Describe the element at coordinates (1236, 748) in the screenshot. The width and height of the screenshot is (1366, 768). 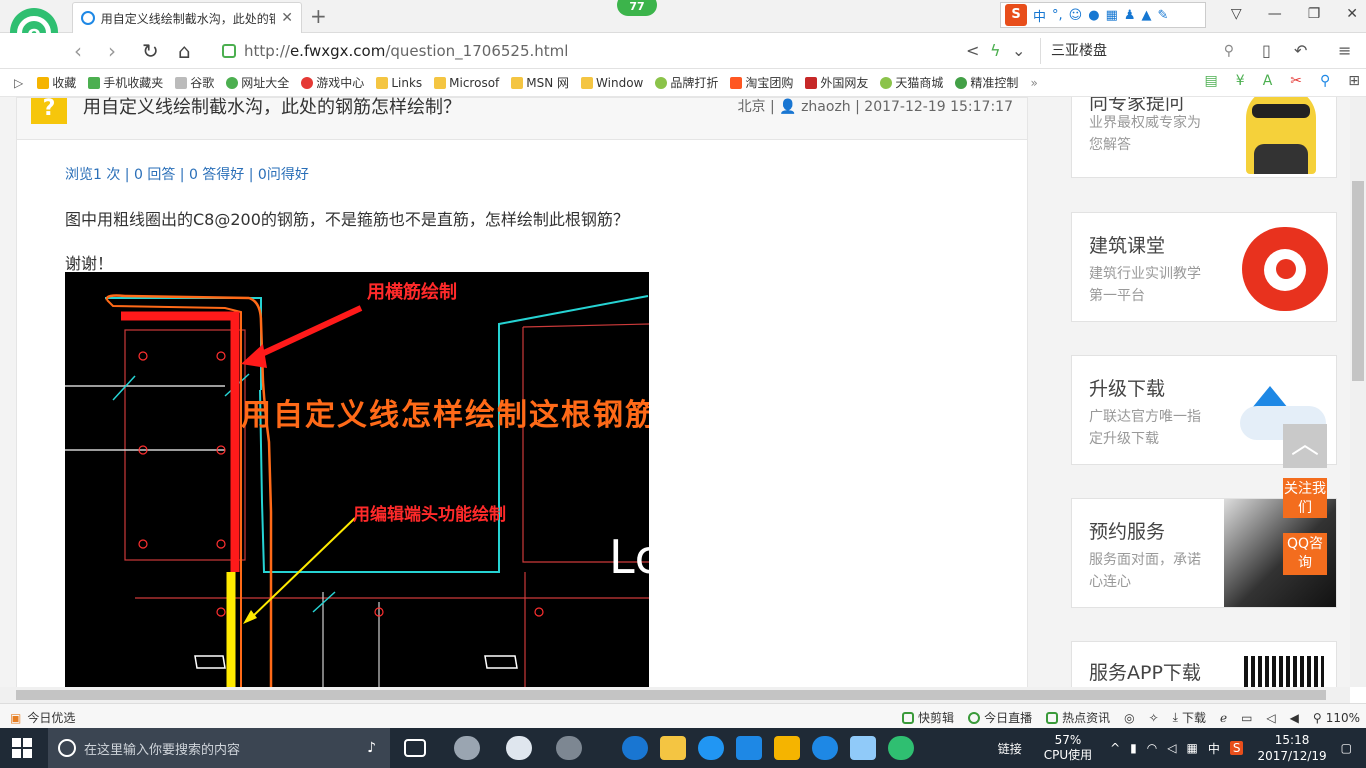
I see `sogou-tray-icon: S` at that location.